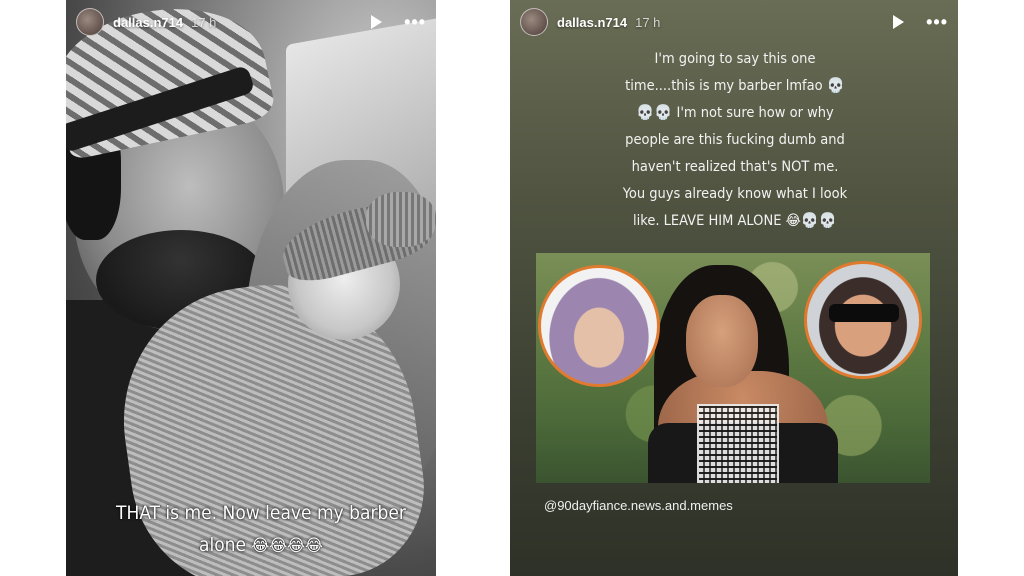 The width and height of the screenshot is (1024, 576). What do you see at coordinates (738, 443) in the screenshot?
I see `qr-code` at bounding box center [738, 443].